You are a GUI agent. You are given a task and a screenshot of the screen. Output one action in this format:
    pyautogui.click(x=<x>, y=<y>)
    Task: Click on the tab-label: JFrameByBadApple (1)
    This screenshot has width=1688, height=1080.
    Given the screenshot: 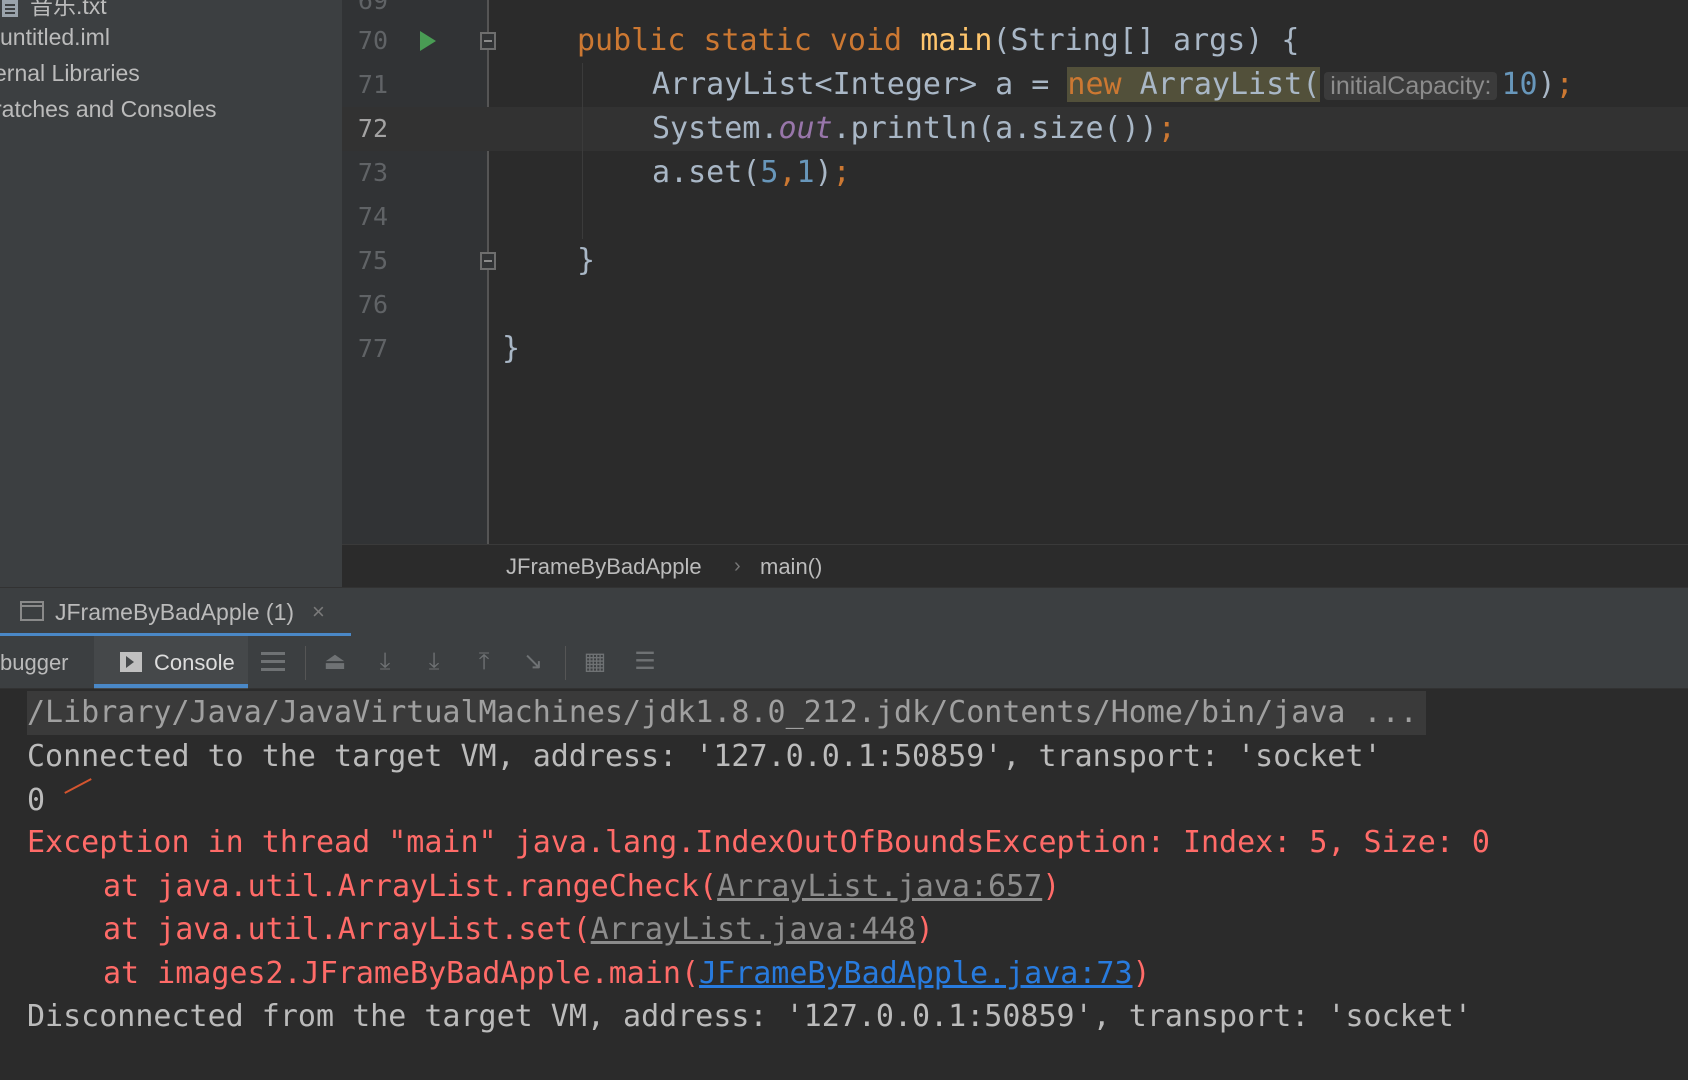 What is the action you would take?
    pyautogui.click(x=175, y=612)
    